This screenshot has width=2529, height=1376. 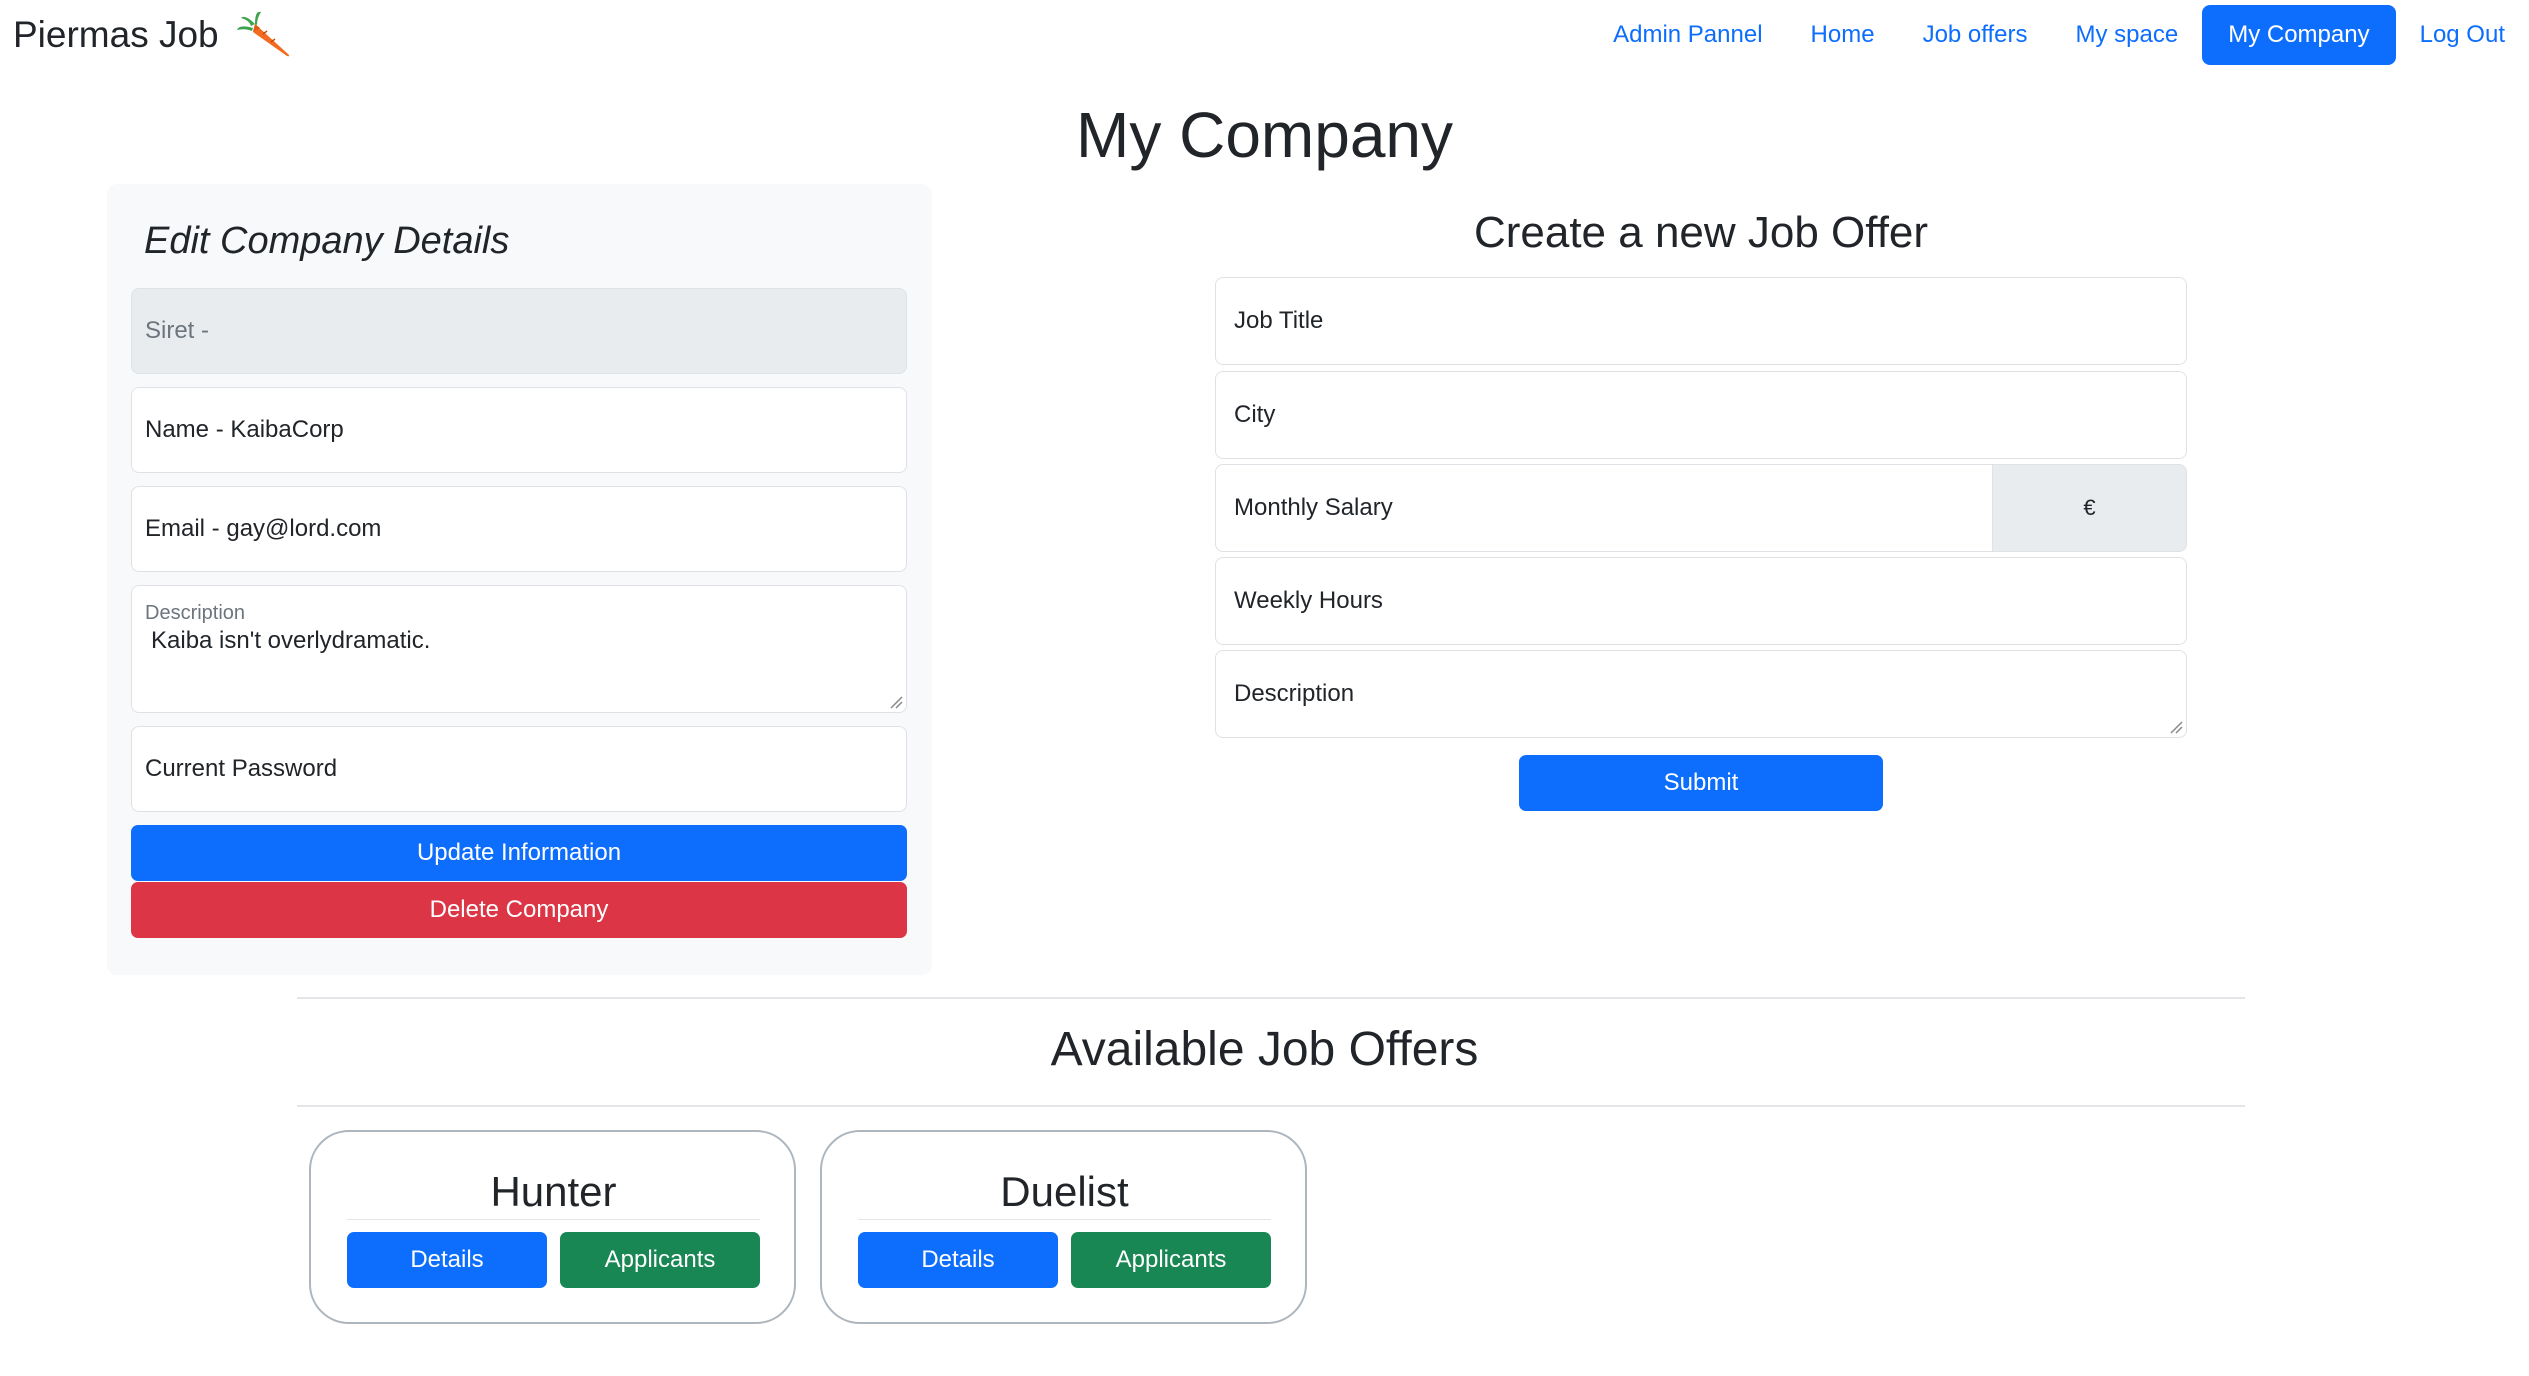 What do you see at coordinates (1604, 508) in the screenshot?
I see `monthly-salary-input: Monthly Salary` at bounding box center [1604, 508].